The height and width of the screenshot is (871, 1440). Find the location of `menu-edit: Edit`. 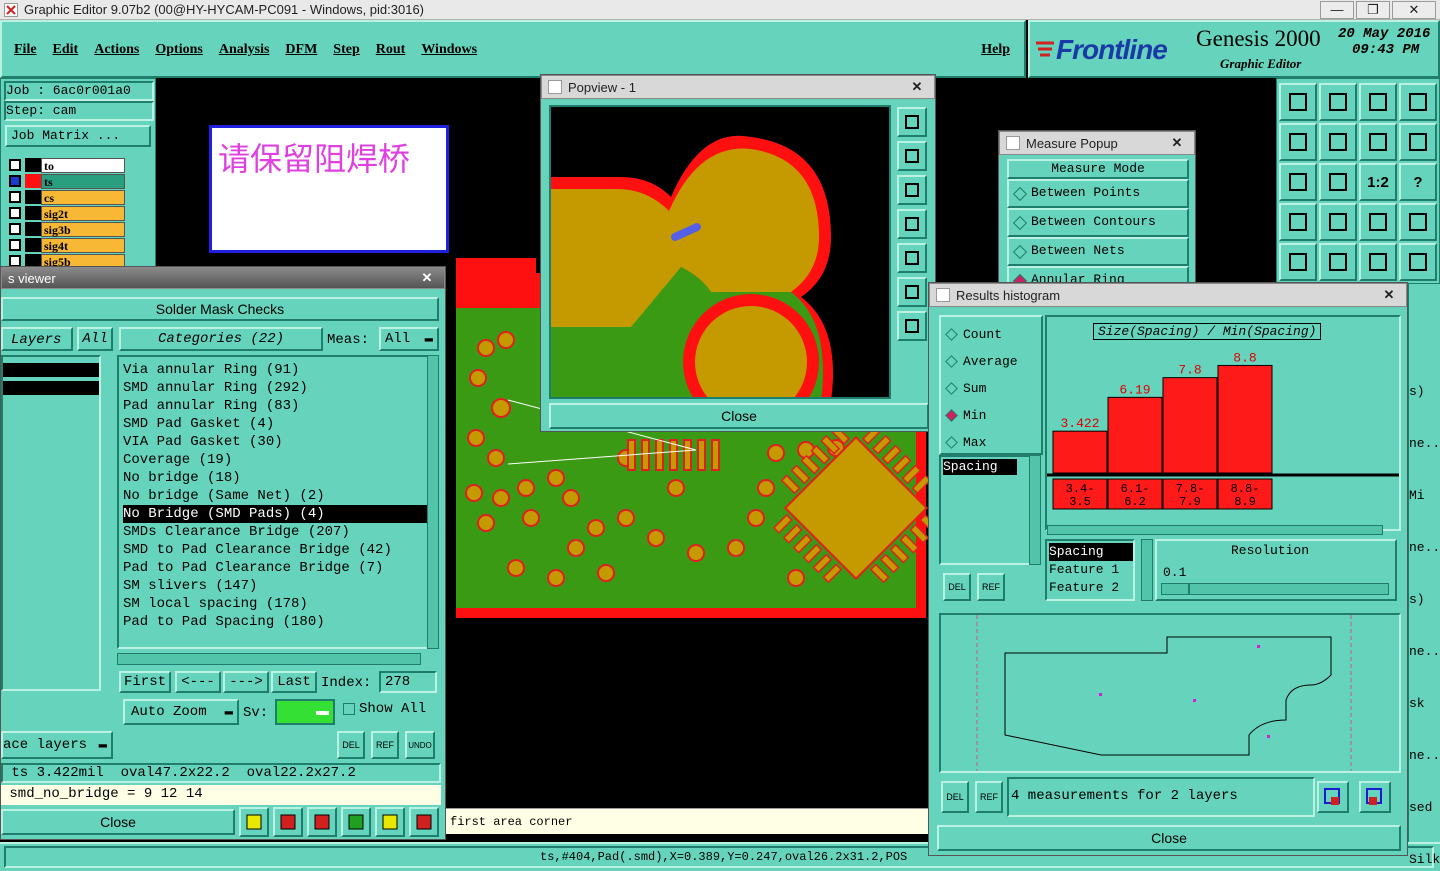

menu-edit: Edit is located at coordinates (66, 50).